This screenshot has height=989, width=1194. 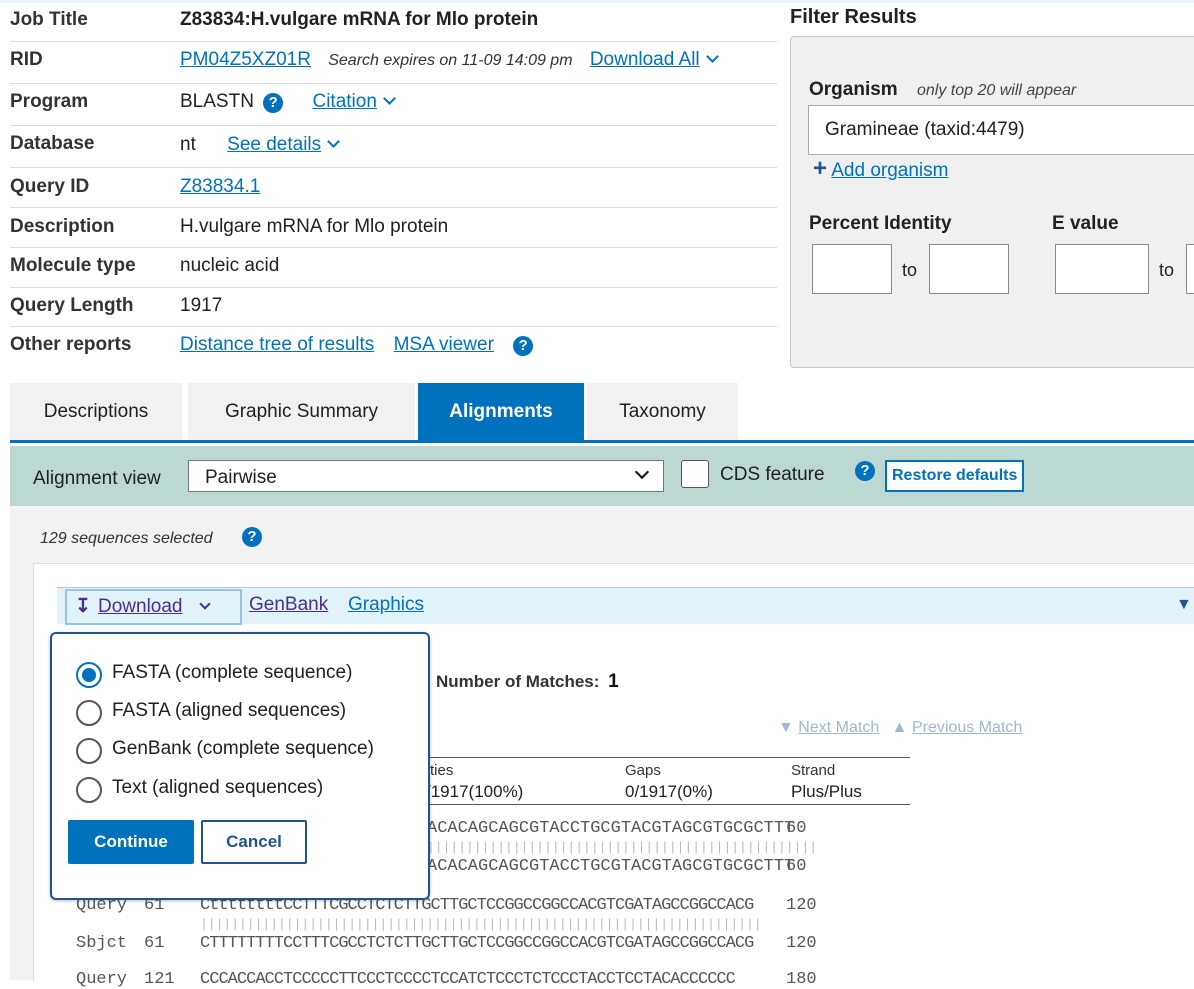 What do you see at coordinates (393, 307) in the screenshot?
I see `summary-row-query-length: Query Length 1917` at bounding box center [393, 307].